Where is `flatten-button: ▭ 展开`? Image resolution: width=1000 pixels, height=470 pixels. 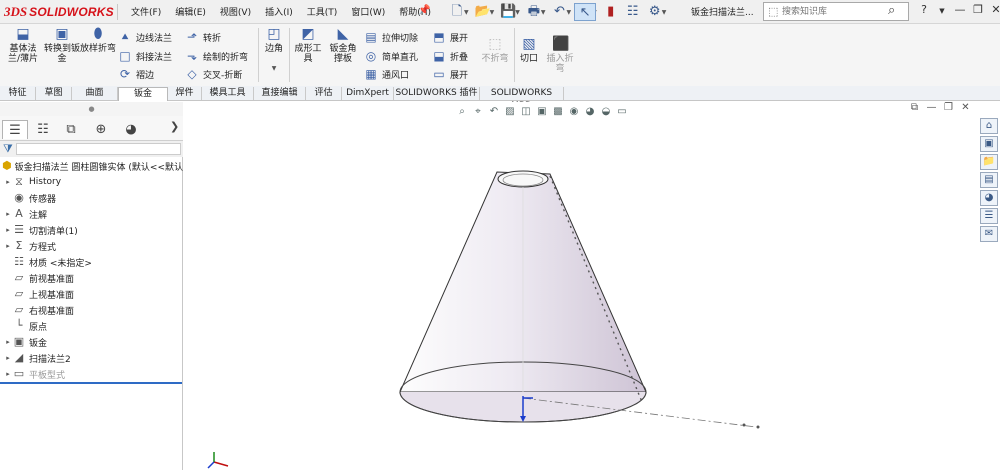
flatten-button: ▭ 展开 is located at coordinates (450, 74).